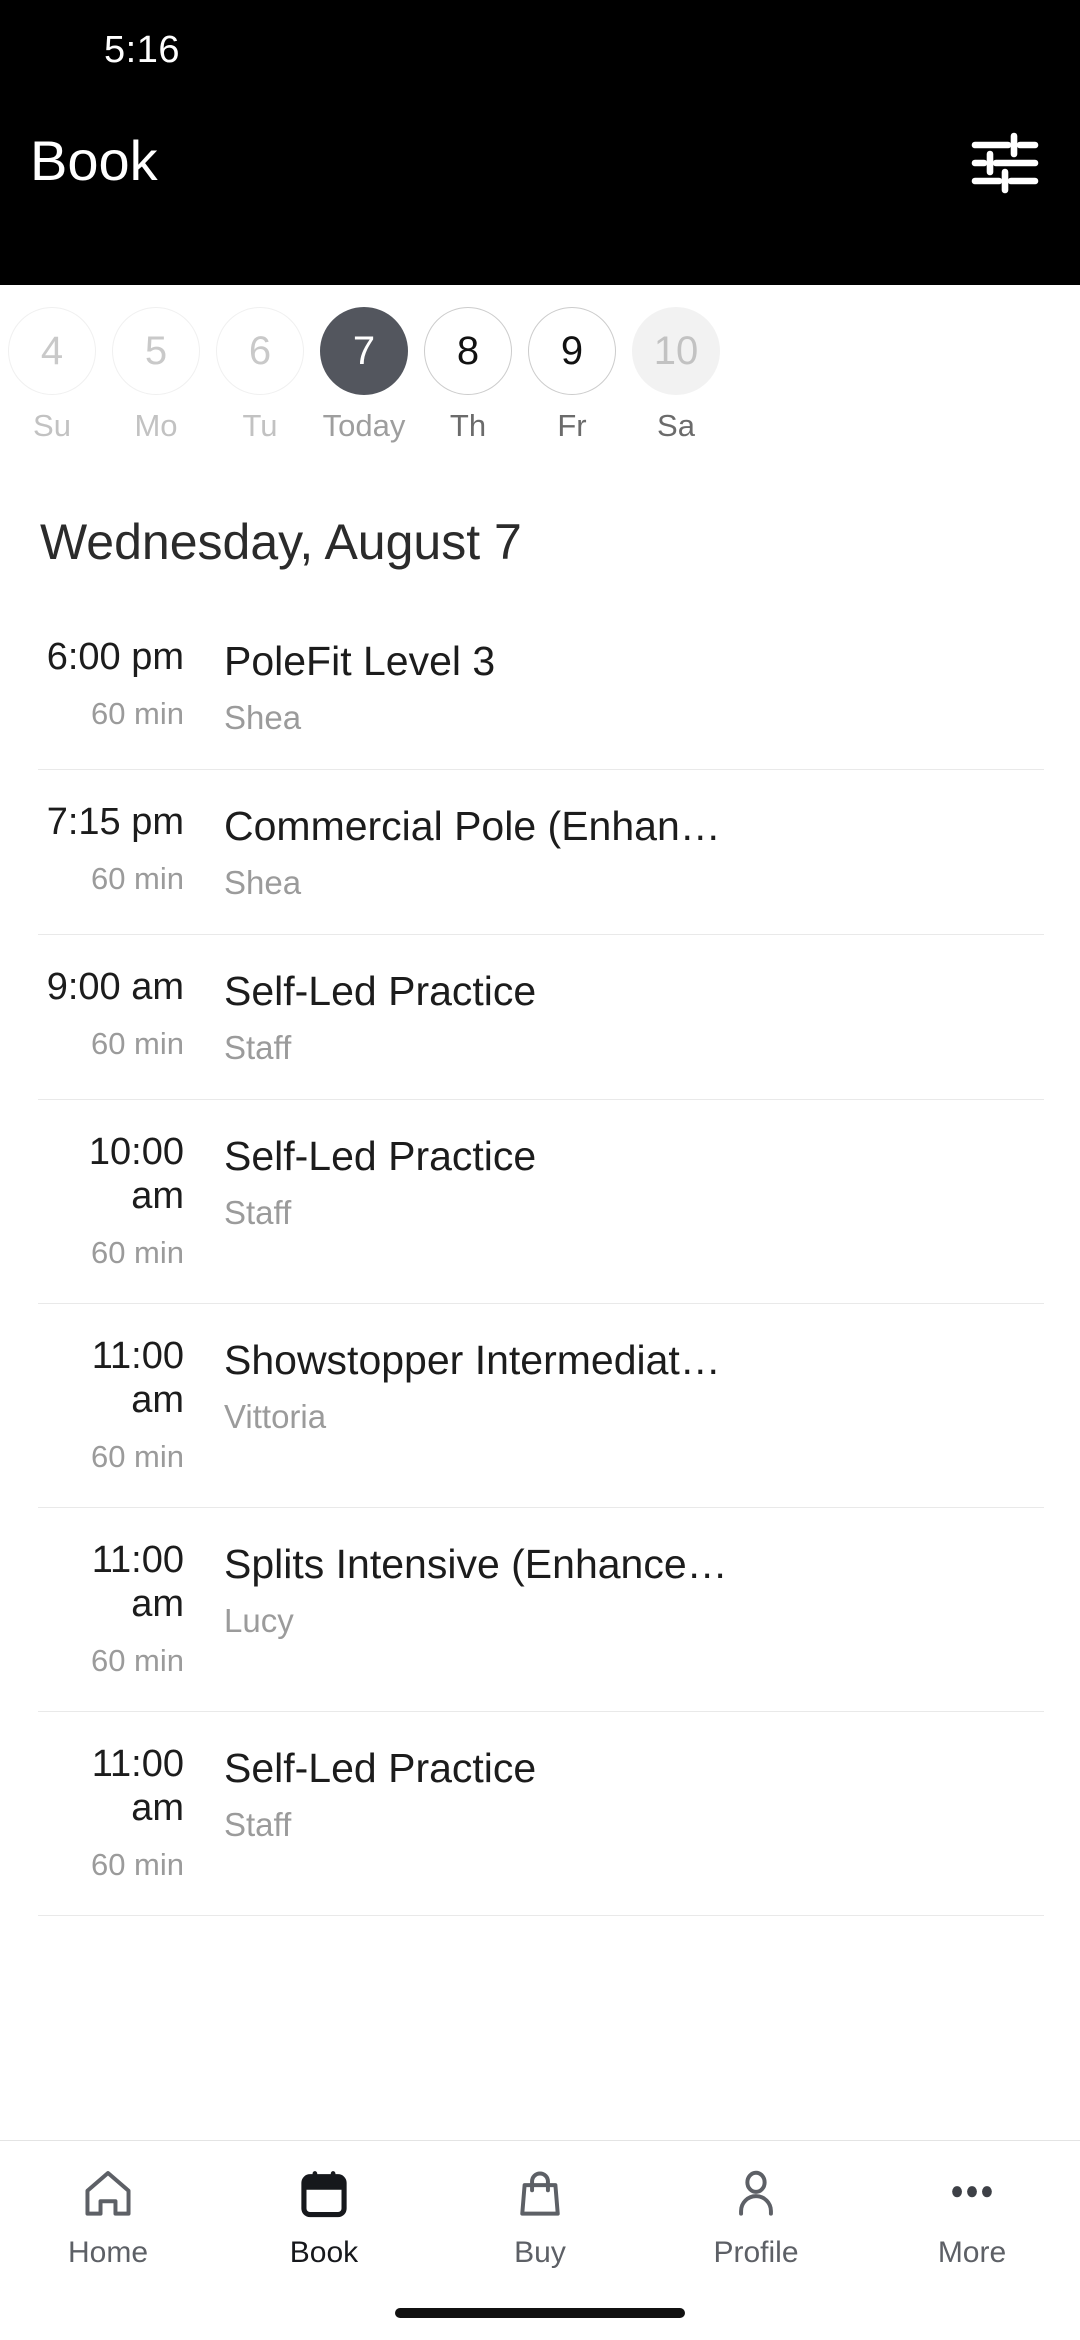 The height and width of the screenshot is (2340, 1080). I want to click on date-circle-5: 5, so click(156, 351).